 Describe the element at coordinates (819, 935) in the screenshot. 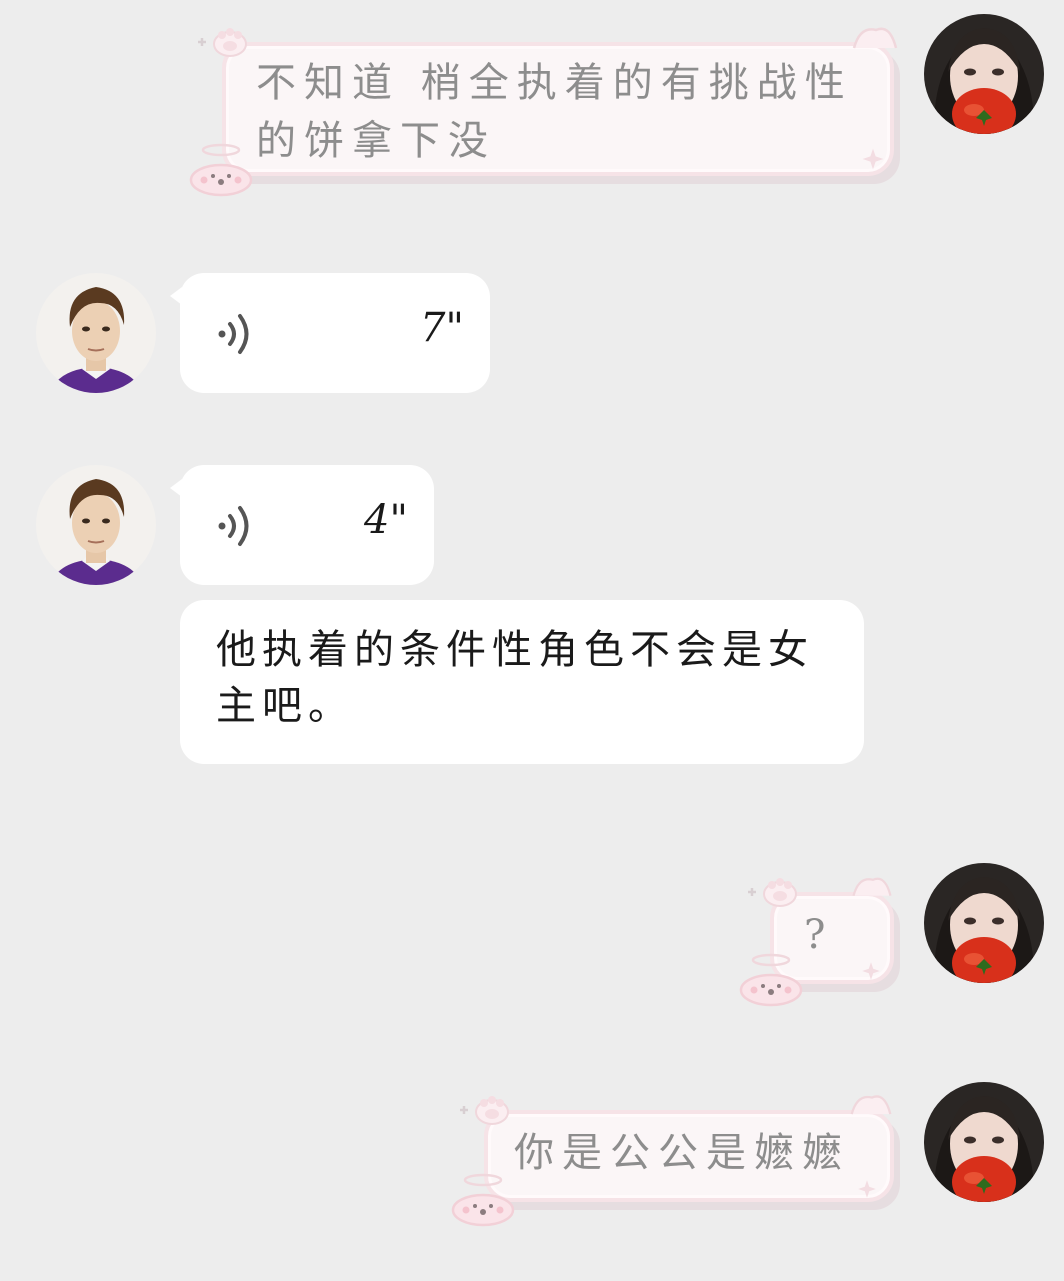

I see `message-text: ?` at that location.